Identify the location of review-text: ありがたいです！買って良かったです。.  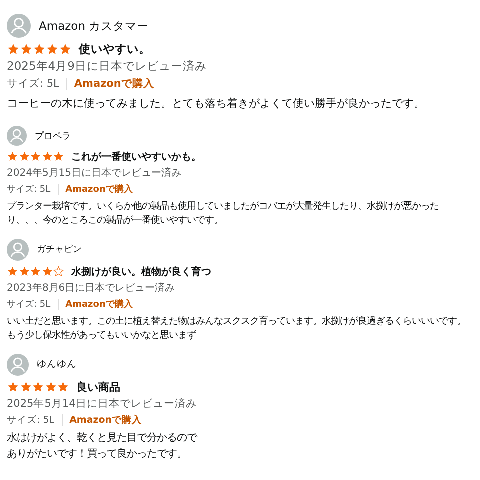
(97, 454).